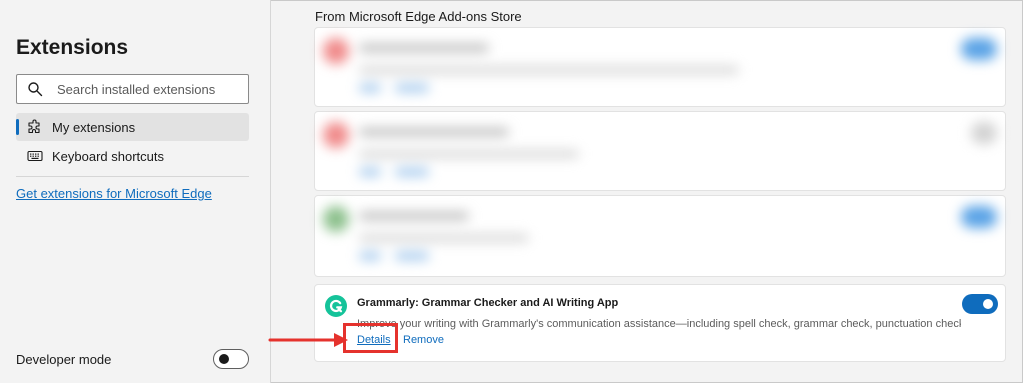 The height and width of the screenshot is (383, 1023). I want to click on annotation-highlight-box, so click(370, 338).